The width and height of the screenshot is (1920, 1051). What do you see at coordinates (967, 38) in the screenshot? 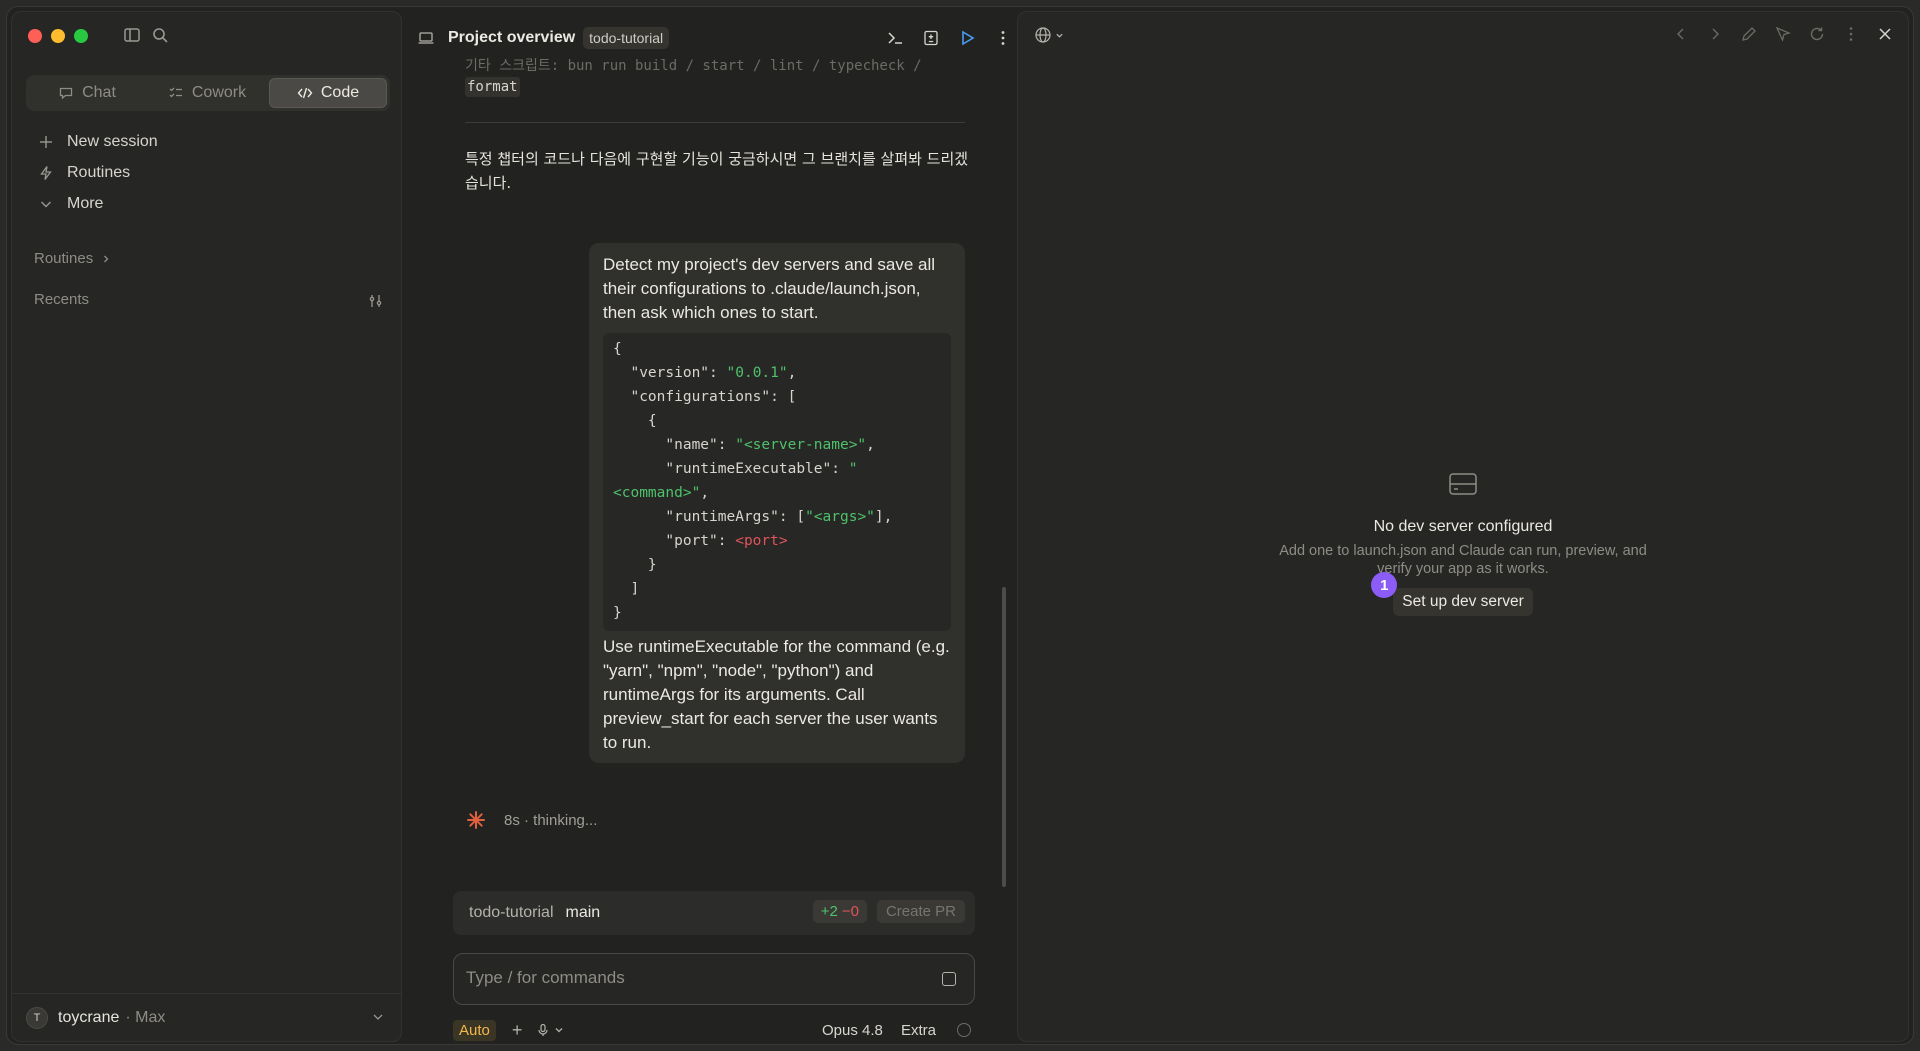
I see `play-icon` at bounding box center [967, 38].